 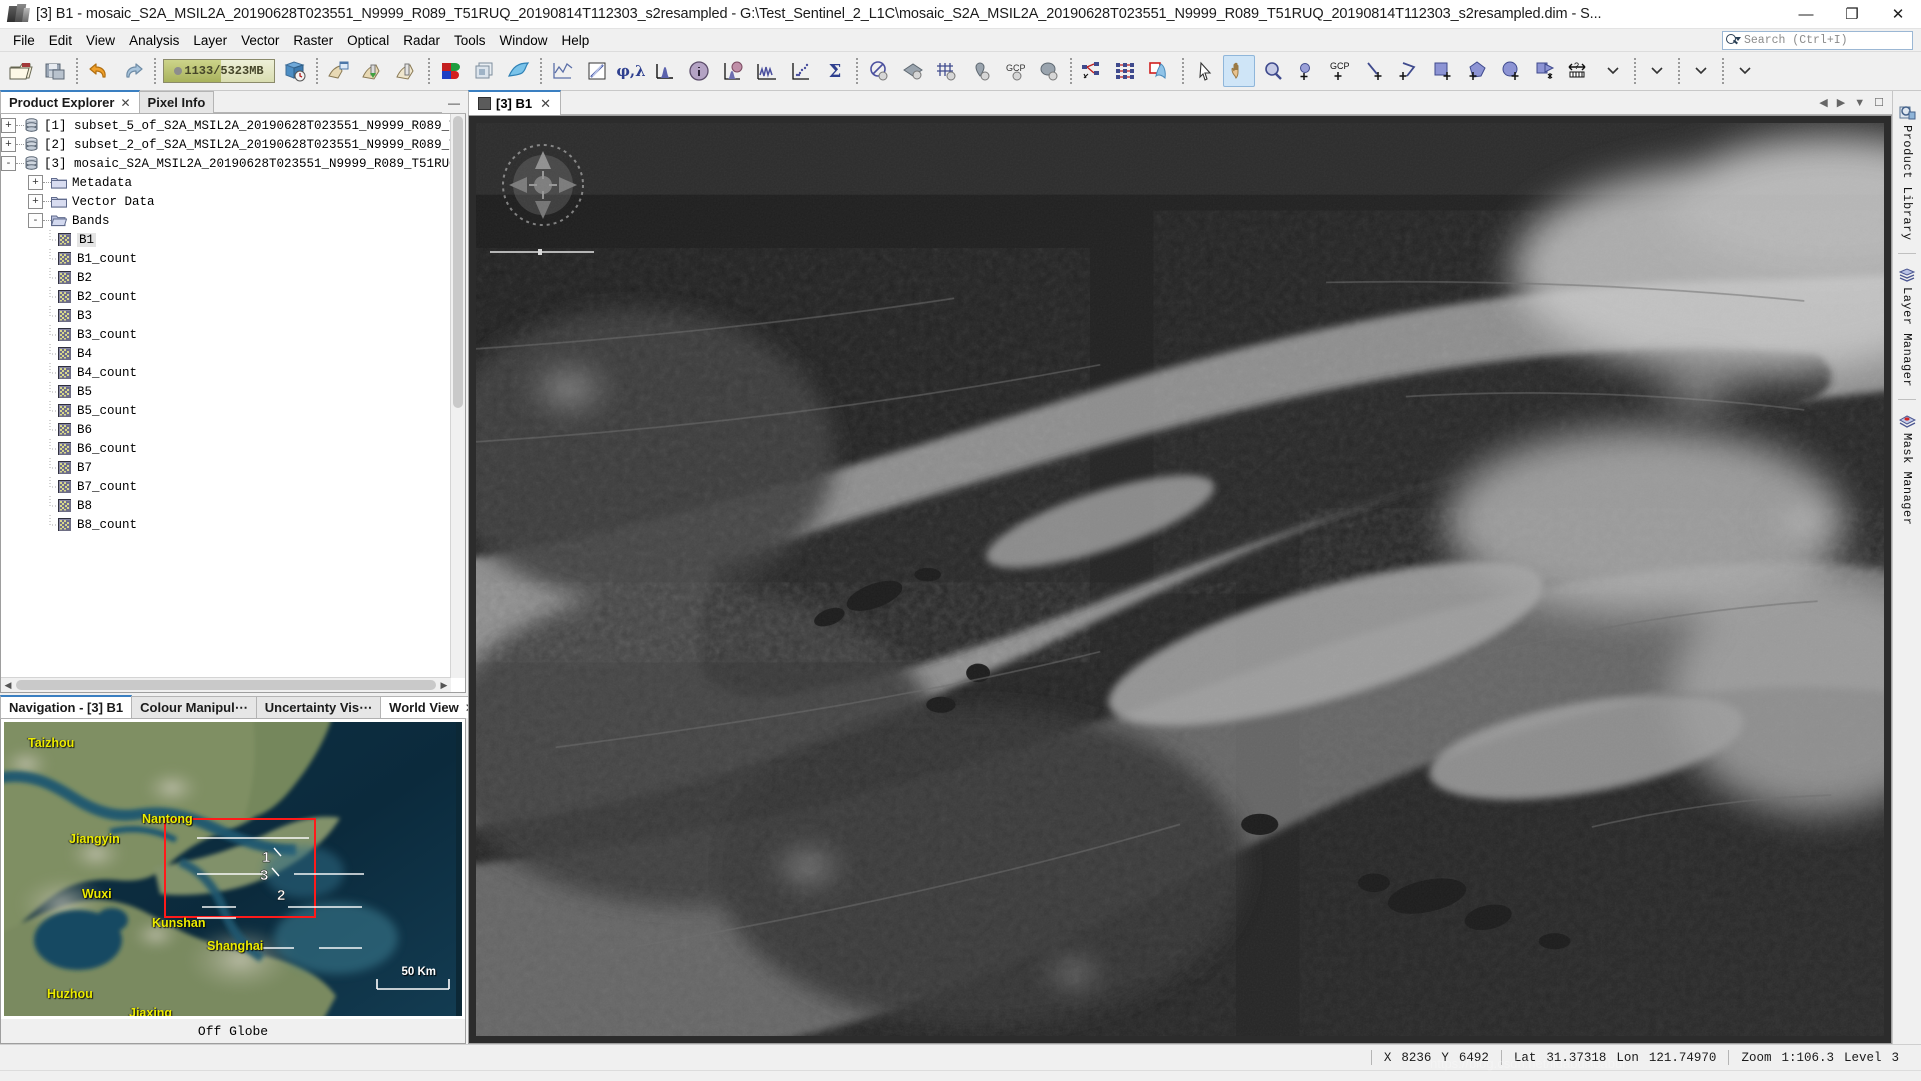 What do you see at coordinates (100, 40) in the screenshot?
I see `menu-view: View` at bounding box center [100, 40].